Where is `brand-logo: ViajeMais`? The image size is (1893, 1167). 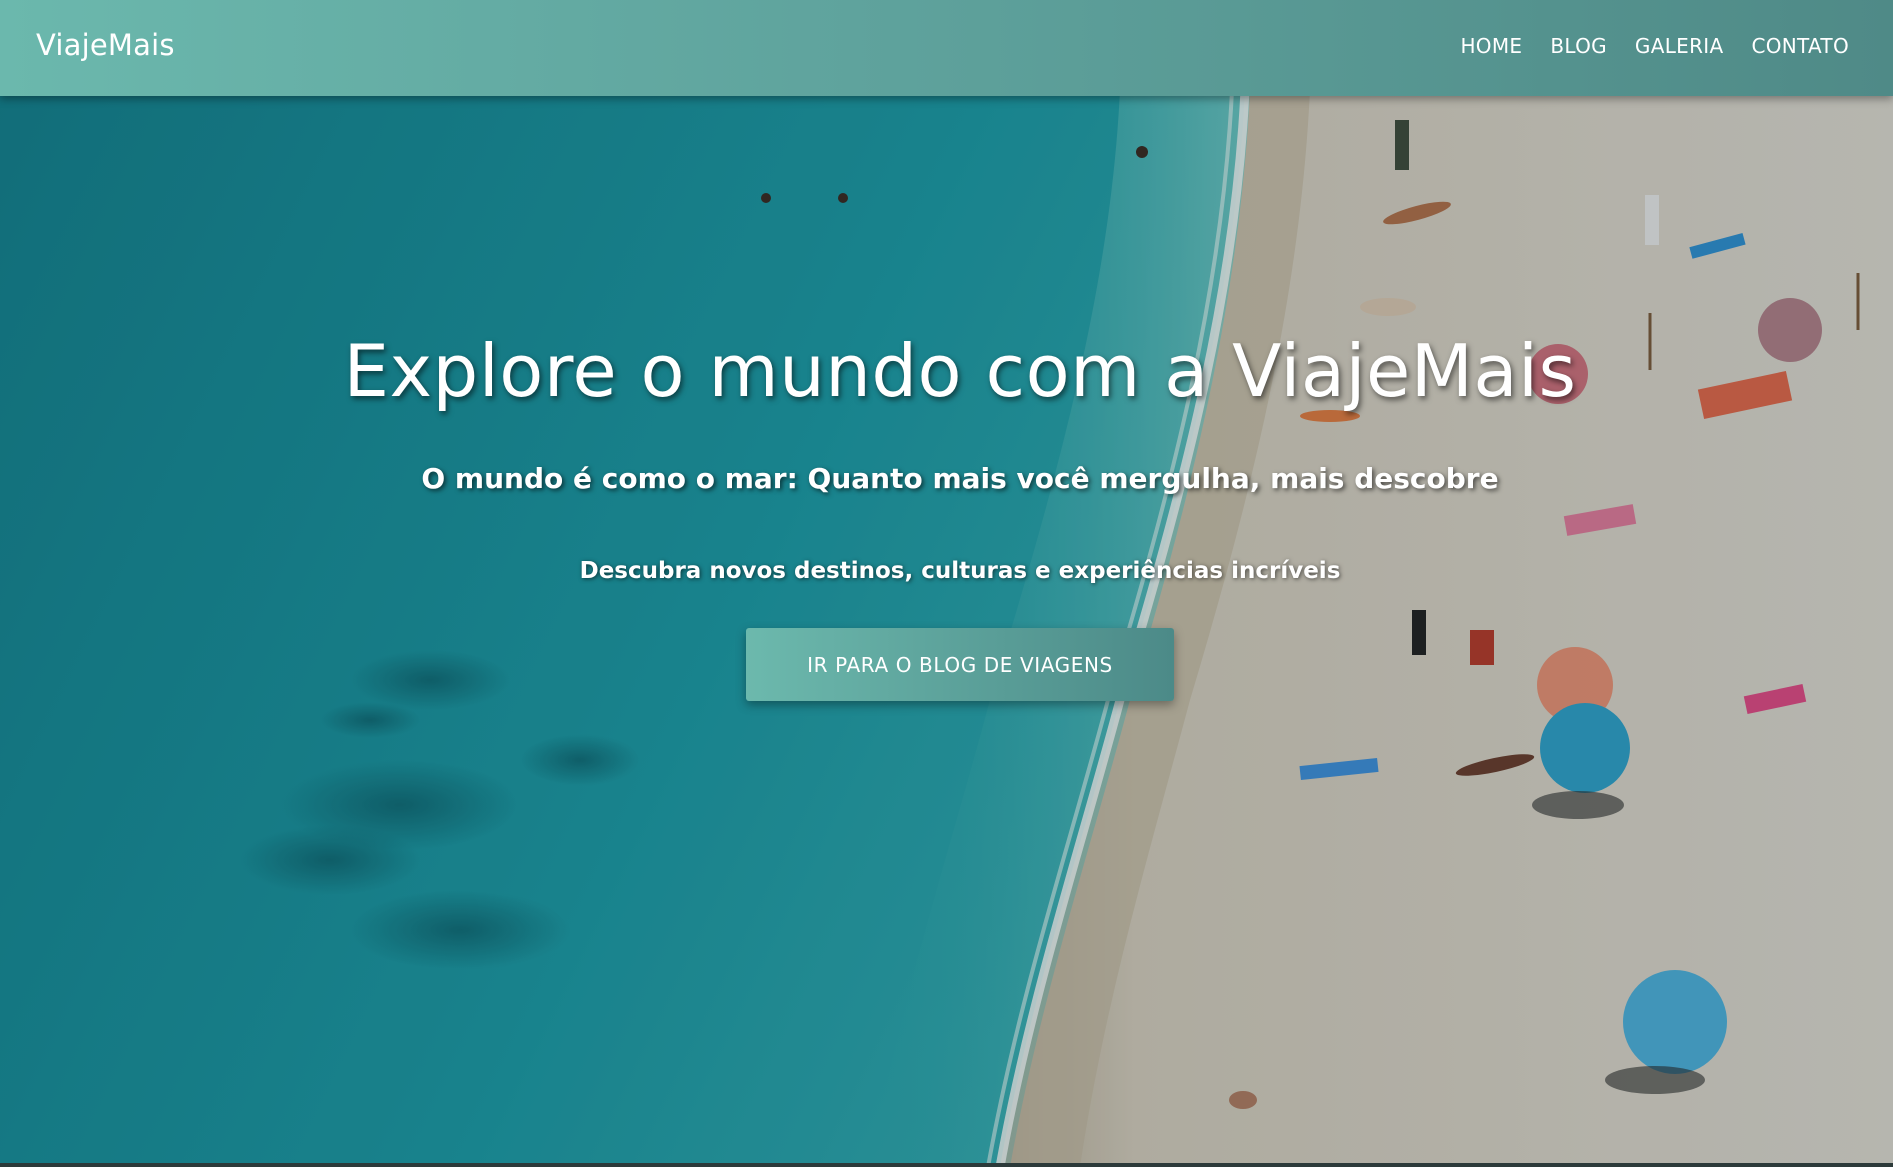
brand-logo: ViajeMais is located at coordinates (105, 45).